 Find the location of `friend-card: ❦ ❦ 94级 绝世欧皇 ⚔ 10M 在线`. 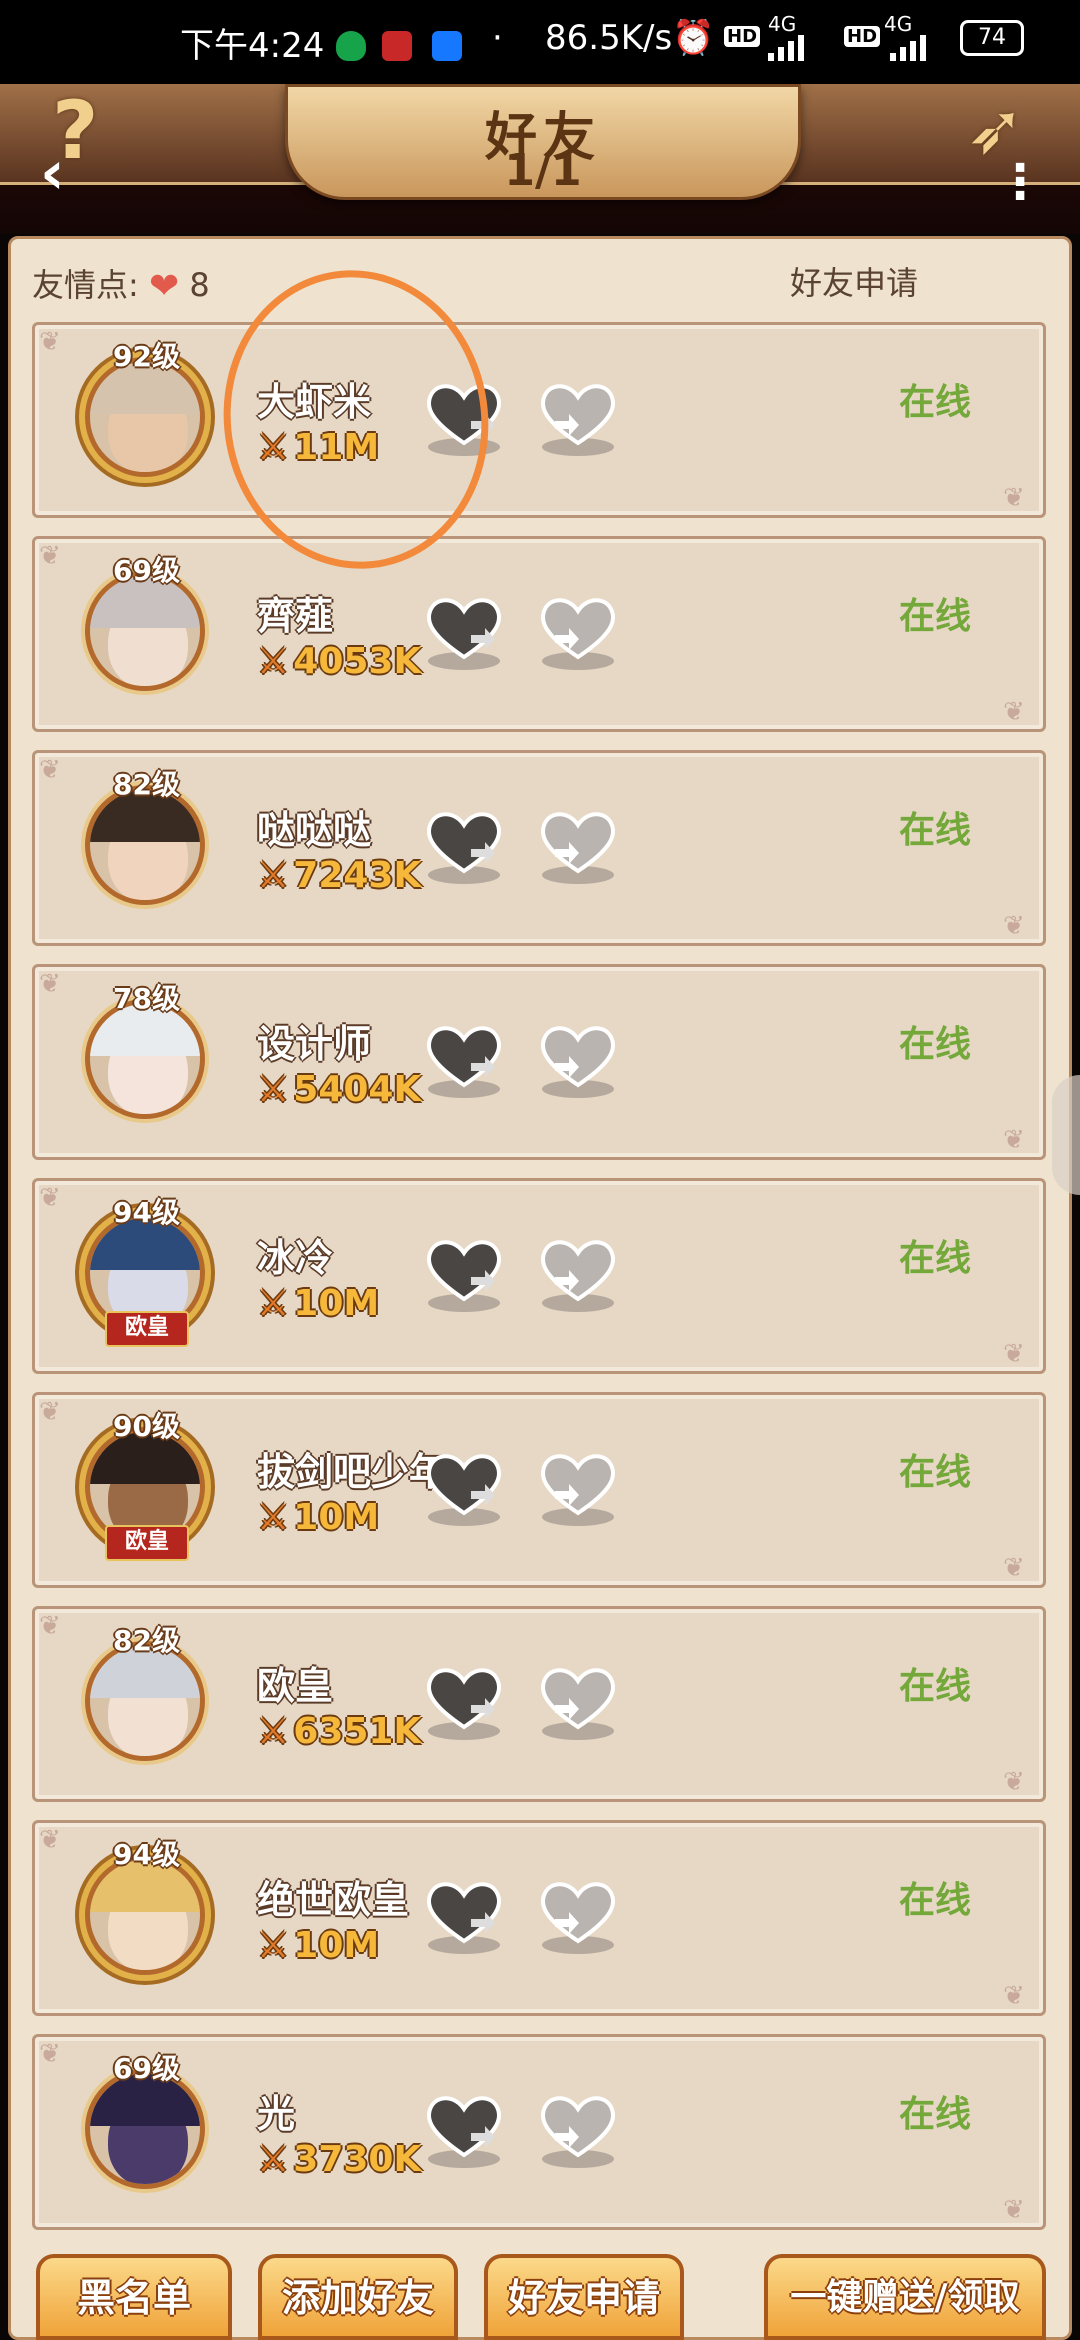

friend-card: ❦ ❦ 94级 绝世欧皇 ⚔ 10M 在线 is located at coordinates (539, 1918).